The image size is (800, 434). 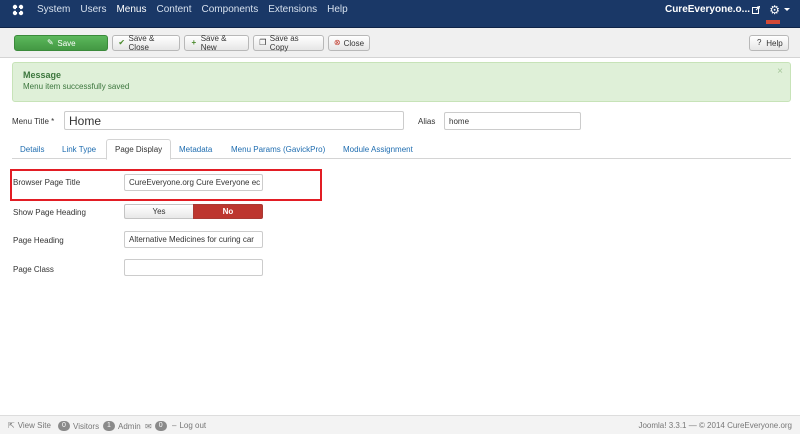 I want to click on tab-link-type: Link Type, so click(x=79, y=149).